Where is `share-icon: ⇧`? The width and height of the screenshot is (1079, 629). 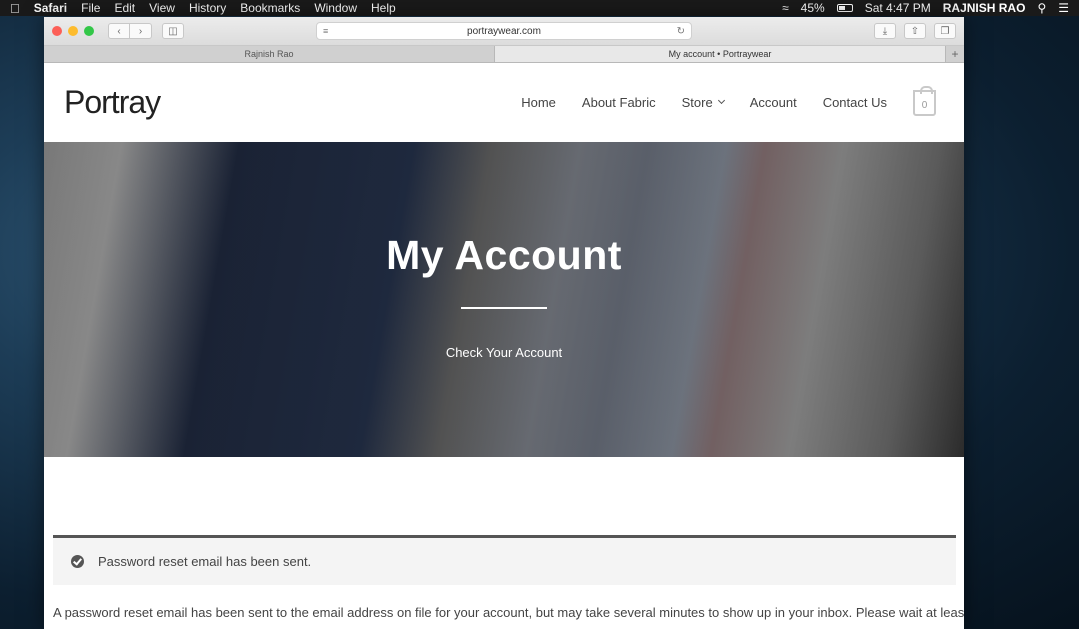 share-icon: ⇧ is located at coordinates (915, 31).